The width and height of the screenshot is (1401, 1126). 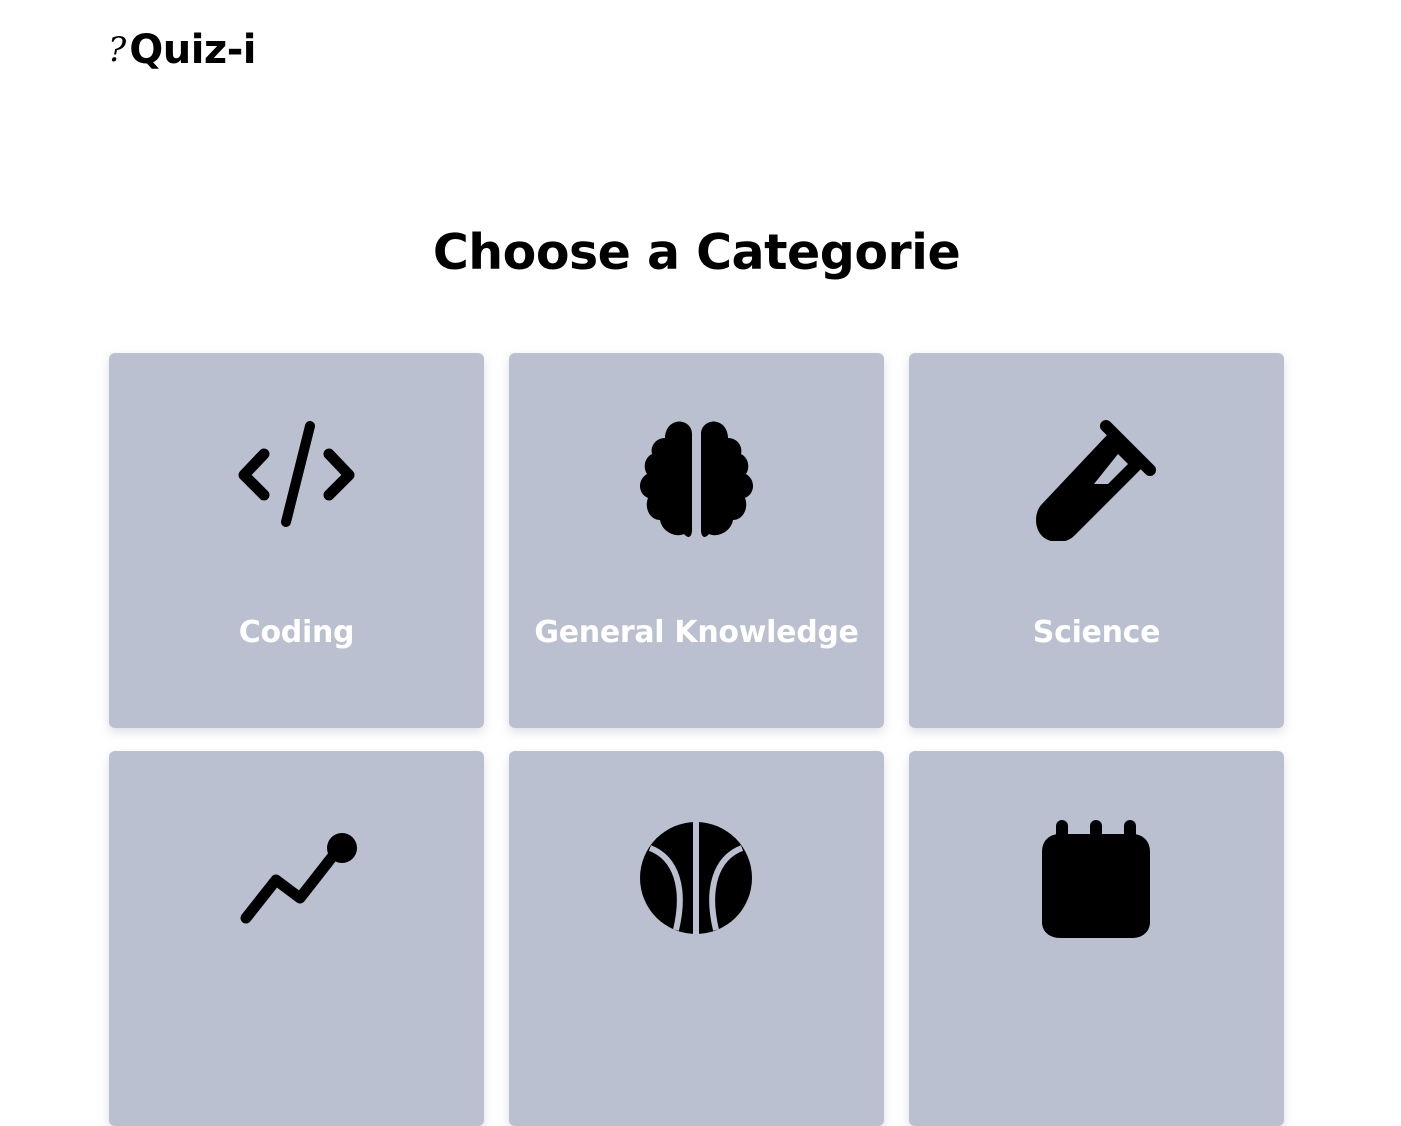 What do you see at coordinates (696, 632) in the screenshot?
I see `category-label: General Knowledge` at bounding box center [696, 632].